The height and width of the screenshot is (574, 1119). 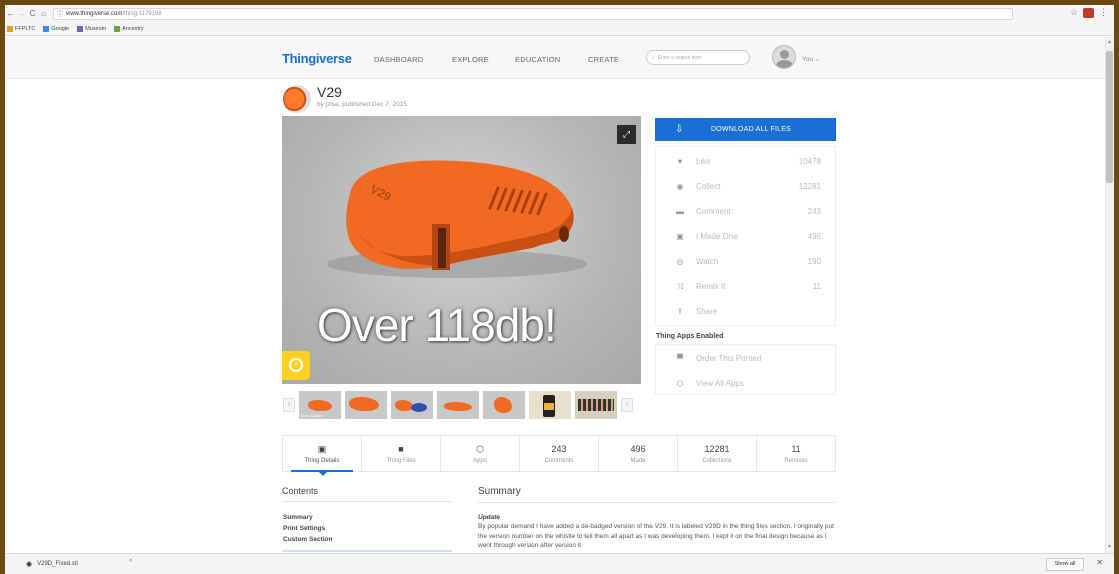 I want to click on expand-icon: ⤢, so click(x=626, y=134).